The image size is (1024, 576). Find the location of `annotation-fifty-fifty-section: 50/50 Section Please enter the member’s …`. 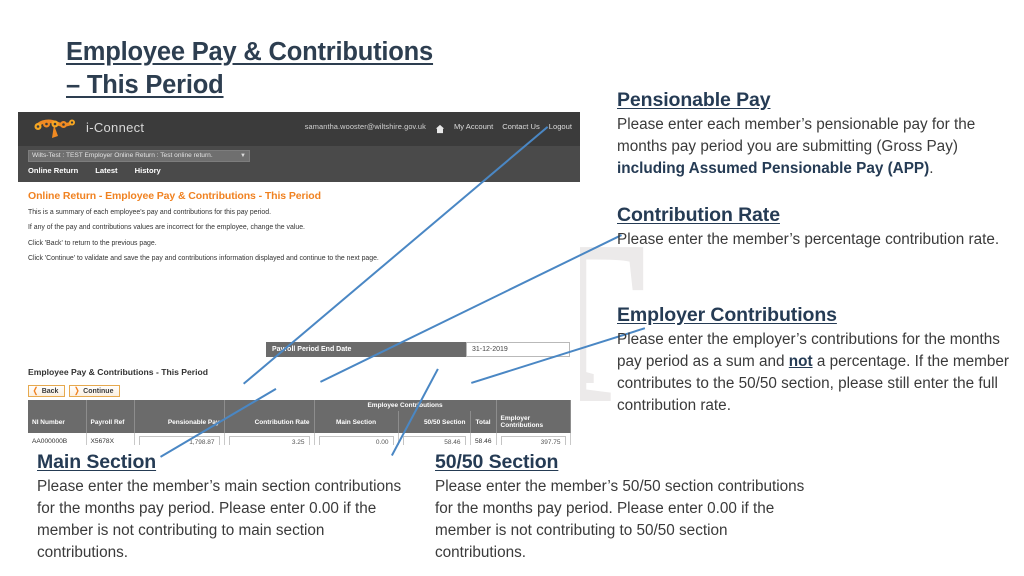

annotation-fifty-fifty-section: 50/50 Section Please enter the member’s … is located at coordinates (621, 506).